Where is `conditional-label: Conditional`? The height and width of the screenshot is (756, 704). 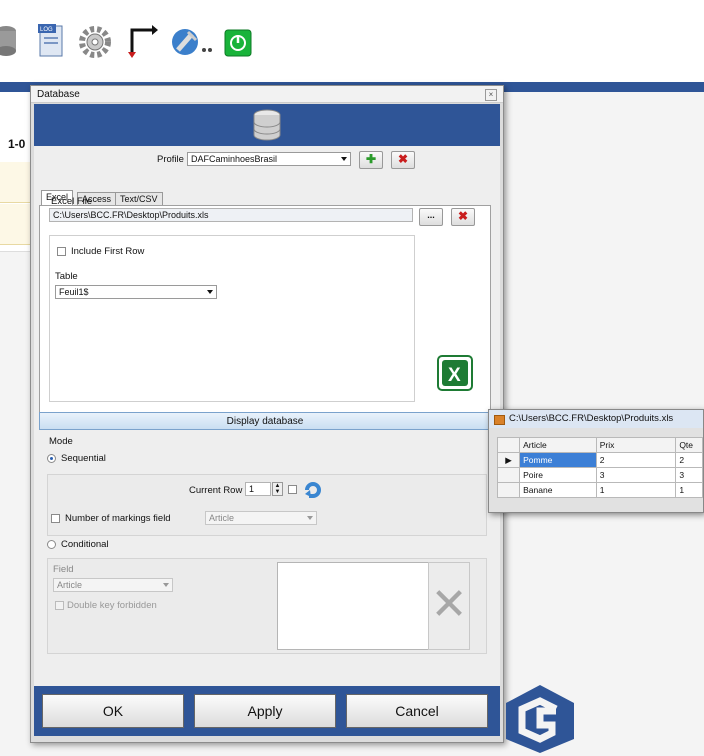
conditional-label: Conditional is located at coordinates (85, 544).